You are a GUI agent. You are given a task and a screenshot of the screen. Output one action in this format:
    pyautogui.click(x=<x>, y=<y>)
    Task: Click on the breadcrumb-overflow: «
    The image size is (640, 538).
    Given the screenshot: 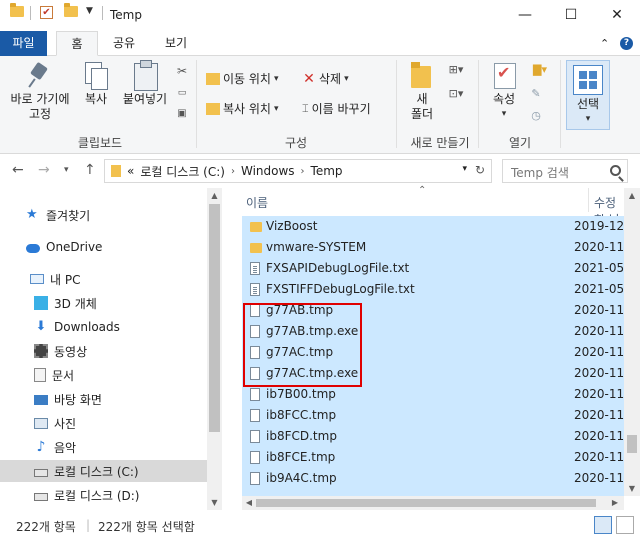 What is the action you would take?
    pyautogui.click(x=130, y=171)
    